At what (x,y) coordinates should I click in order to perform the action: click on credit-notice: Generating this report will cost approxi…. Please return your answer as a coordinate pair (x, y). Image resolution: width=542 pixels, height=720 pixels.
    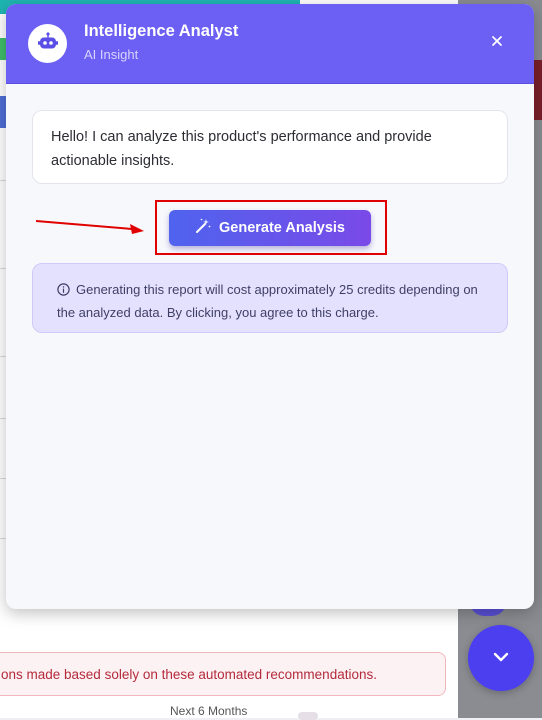
    Looking at the image, I should click on (270, 298).